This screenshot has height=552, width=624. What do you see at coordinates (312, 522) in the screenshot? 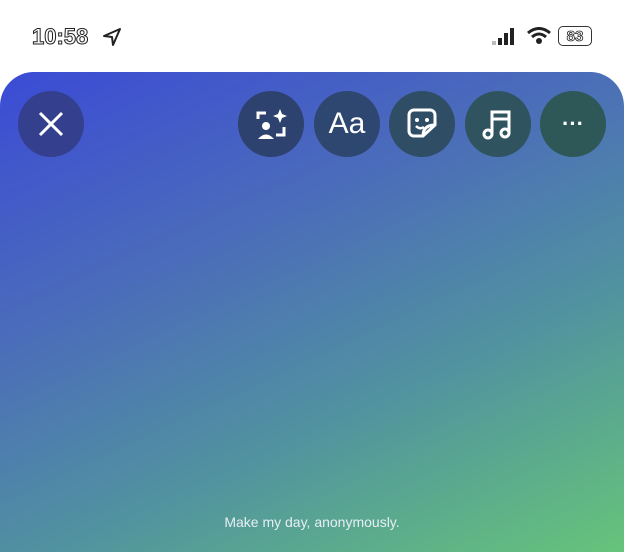
I see `caption-text: Make my day, anonymously.` at bounding box center [312, 522].